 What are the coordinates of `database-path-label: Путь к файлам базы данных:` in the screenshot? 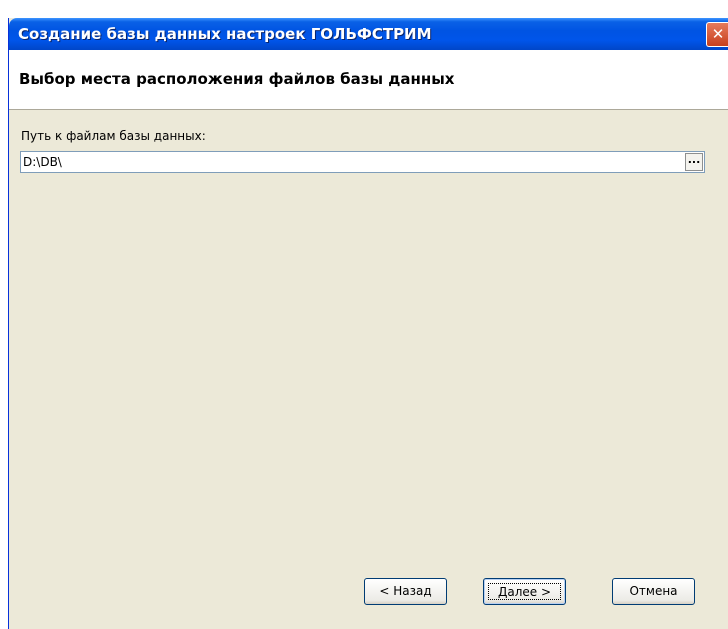 It's located at (113, 136).